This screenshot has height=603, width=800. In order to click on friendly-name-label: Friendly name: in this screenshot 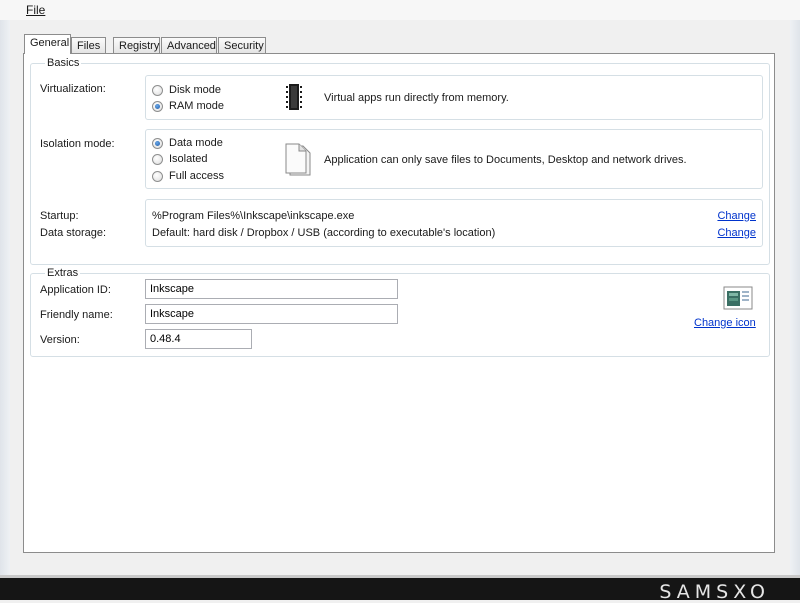, I will do `click(76, 315)`.